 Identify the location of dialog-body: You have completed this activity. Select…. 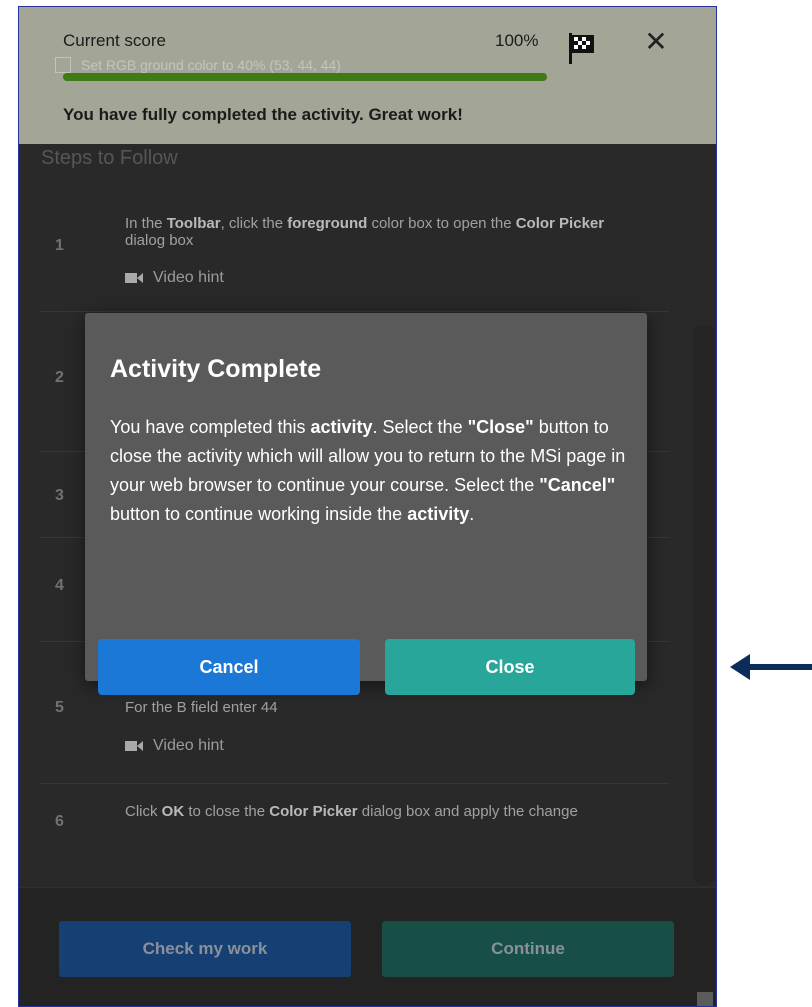
(368, 470).